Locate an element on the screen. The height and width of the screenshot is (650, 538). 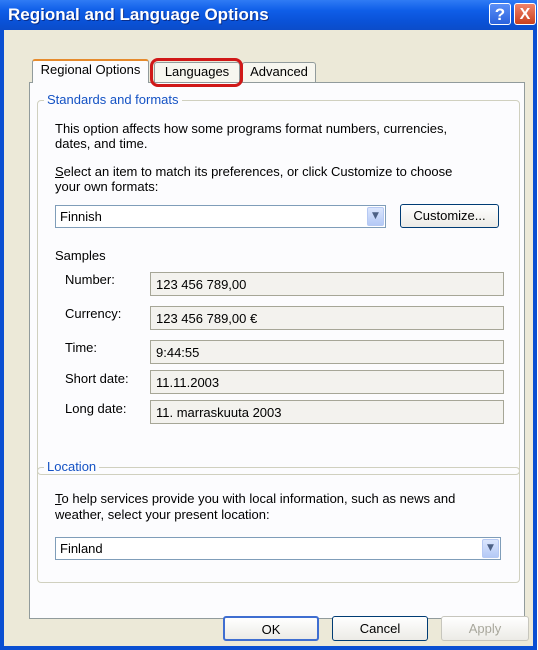
sample-value-number: 123 456 789,00 is located at coordinates (327, 284).